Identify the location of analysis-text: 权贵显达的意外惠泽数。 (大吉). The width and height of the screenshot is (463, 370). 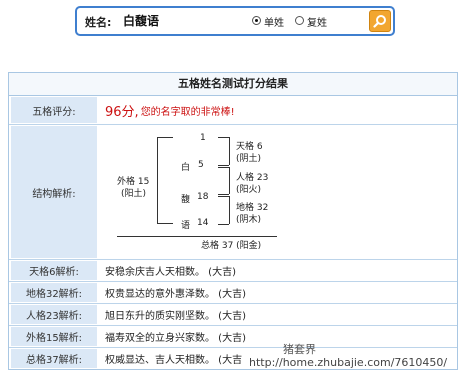
(175, 294).